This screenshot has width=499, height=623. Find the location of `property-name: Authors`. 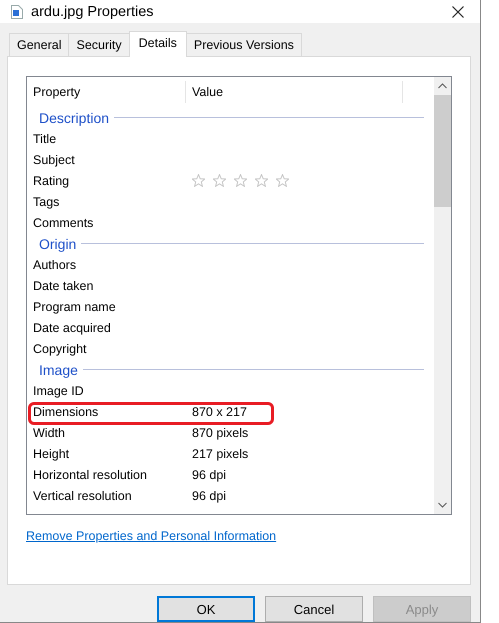

property-name: Authors is located at coordinates (55, 265).